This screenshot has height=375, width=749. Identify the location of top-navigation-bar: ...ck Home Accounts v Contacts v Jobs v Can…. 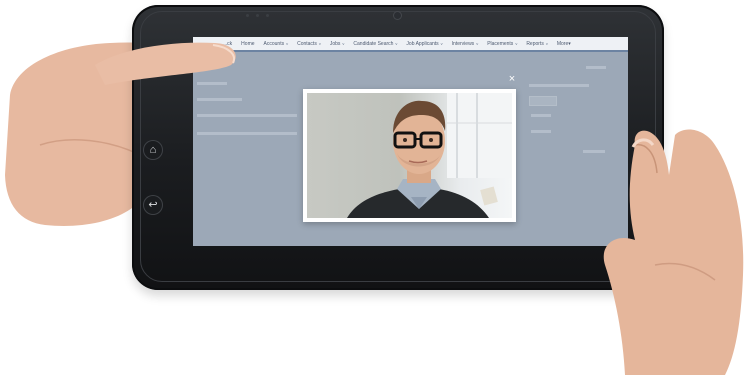
(410, 44).